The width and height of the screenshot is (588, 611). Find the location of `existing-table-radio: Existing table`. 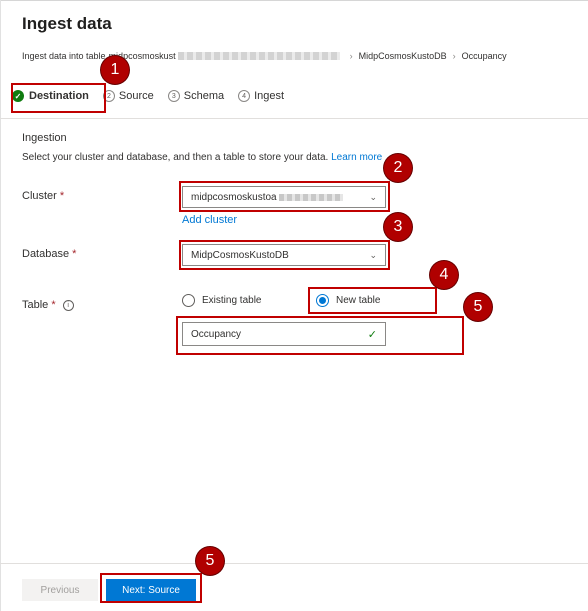

existing-table-radio: Existing table is located at coordinates (221, 300).